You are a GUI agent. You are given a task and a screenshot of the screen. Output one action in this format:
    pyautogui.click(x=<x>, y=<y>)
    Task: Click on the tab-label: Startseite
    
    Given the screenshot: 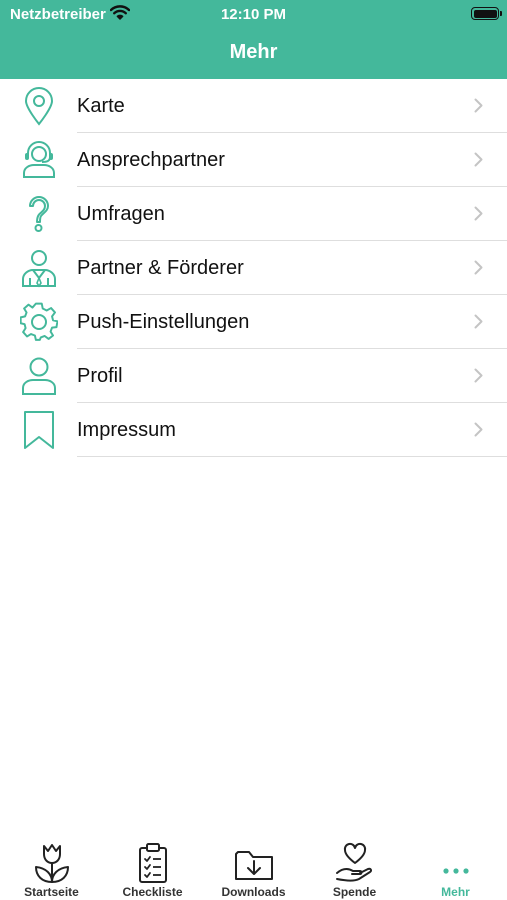 What is the action you would take?
    pyautogui.click(x=51, y=892)
    